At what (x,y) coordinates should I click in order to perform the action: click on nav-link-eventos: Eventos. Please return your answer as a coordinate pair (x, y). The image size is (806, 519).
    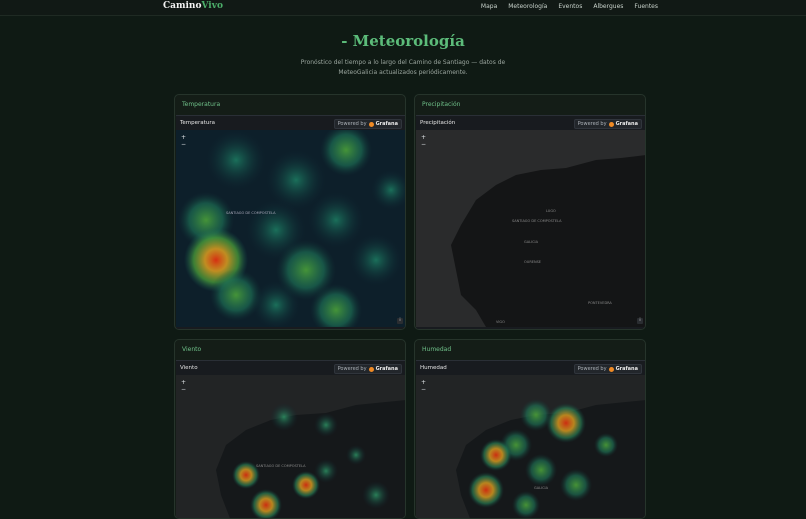
    Looking at the image, I should click on (570, 6).